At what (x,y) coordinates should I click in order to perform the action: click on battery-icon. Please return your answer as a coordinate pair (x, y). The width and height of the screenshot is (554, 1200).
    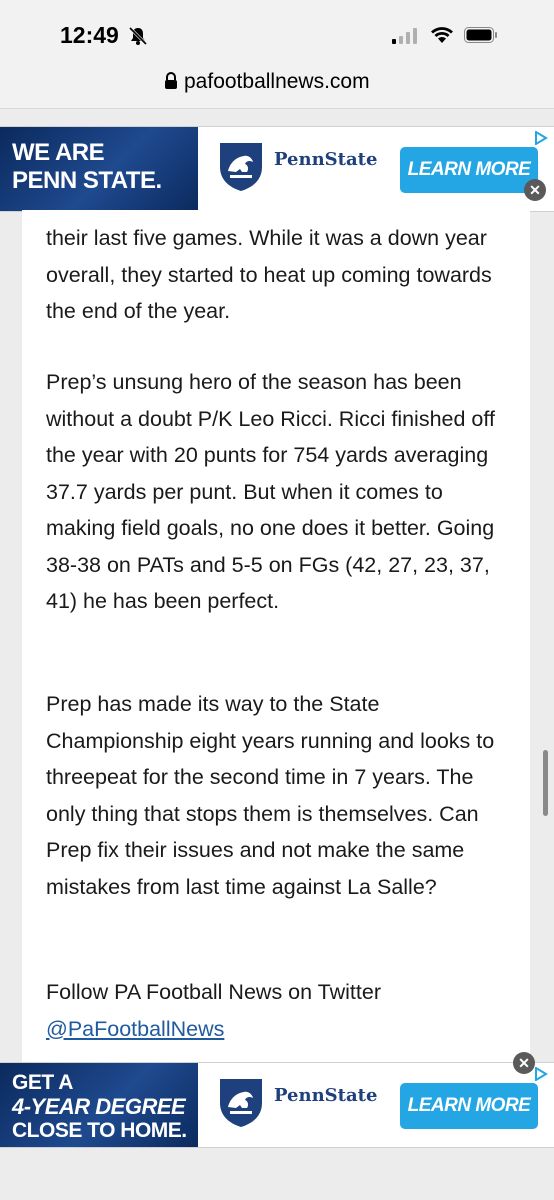
    Looking at the image, I should click on (481, 37).